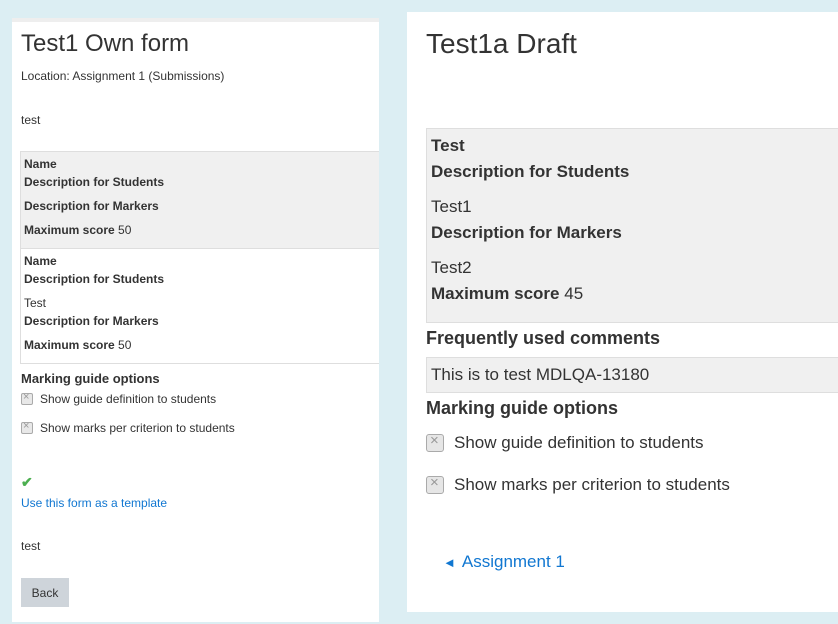  What do you see at coordinates (501, 43) in the screenshot?
I see `page-title: Test1a Draft` at bounding box center [501, 43].